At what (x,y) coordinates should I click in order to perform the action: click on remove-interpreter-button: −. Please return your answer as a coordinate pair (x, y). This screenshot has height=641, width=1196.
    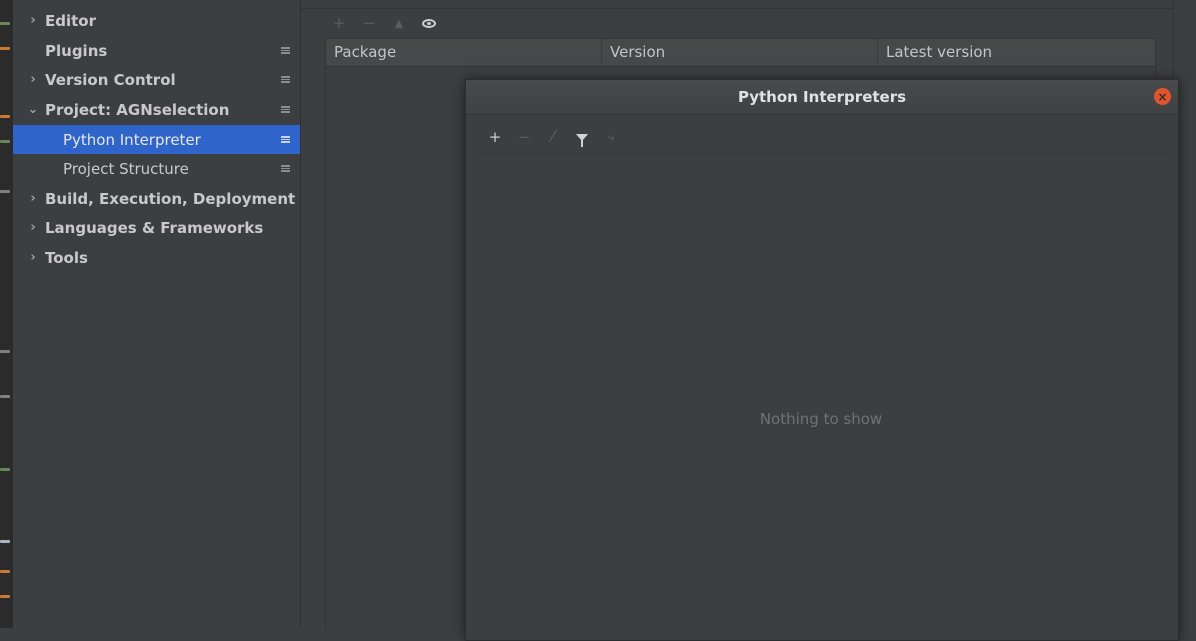
    Looking at the image, I should click on (524, 137).